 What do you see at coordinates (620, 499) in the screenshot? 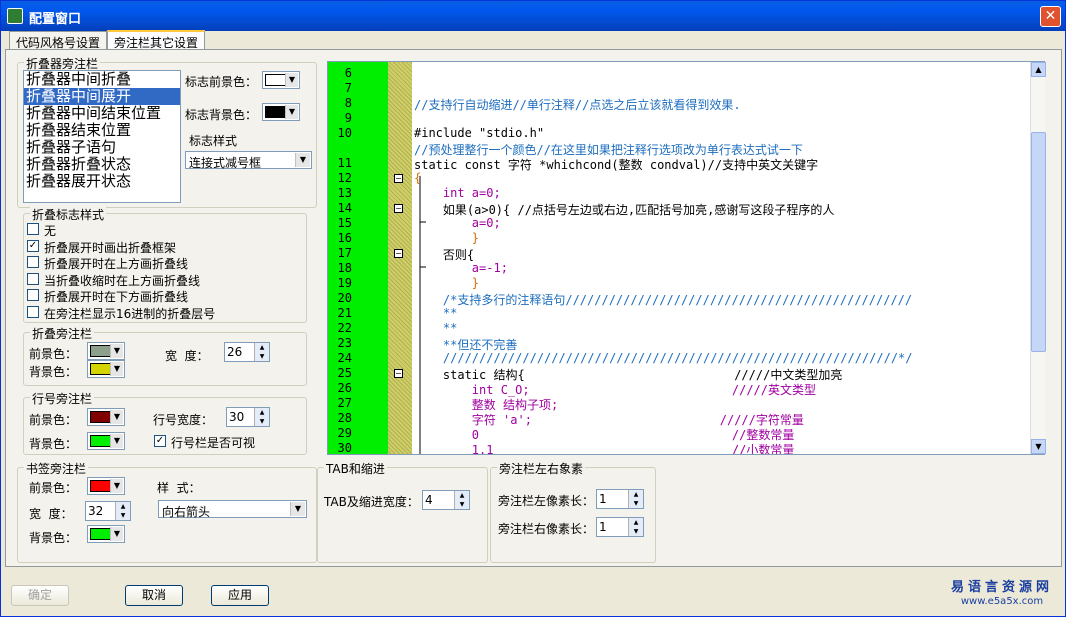
I see `left-pixel-stepper: 1 ▲ ▼` at bounding box center [620, 499].